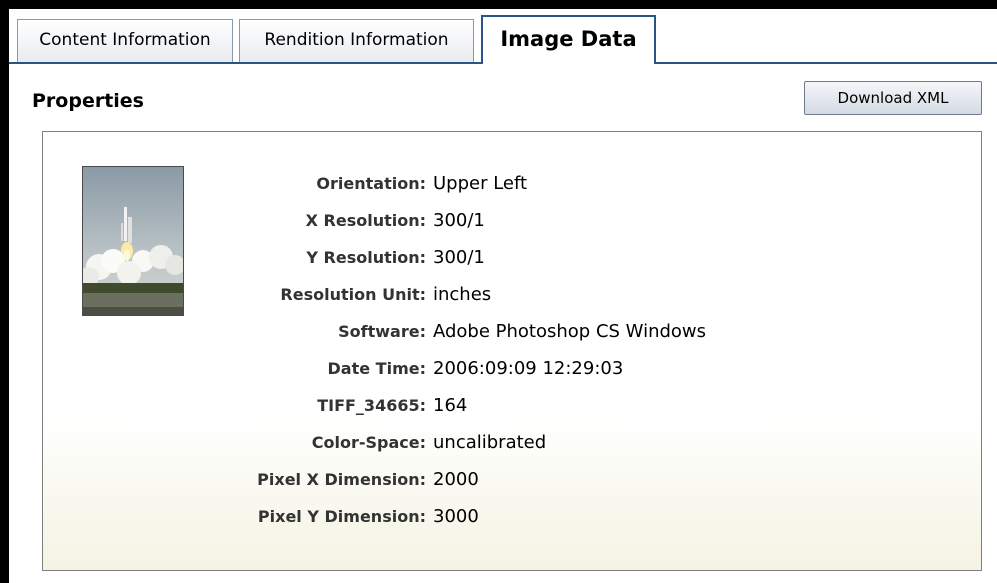  What do you see at coordinates (369, 443) in the screenshot?
I see `property-label: Color-Space` at bounding box center [369, 443].